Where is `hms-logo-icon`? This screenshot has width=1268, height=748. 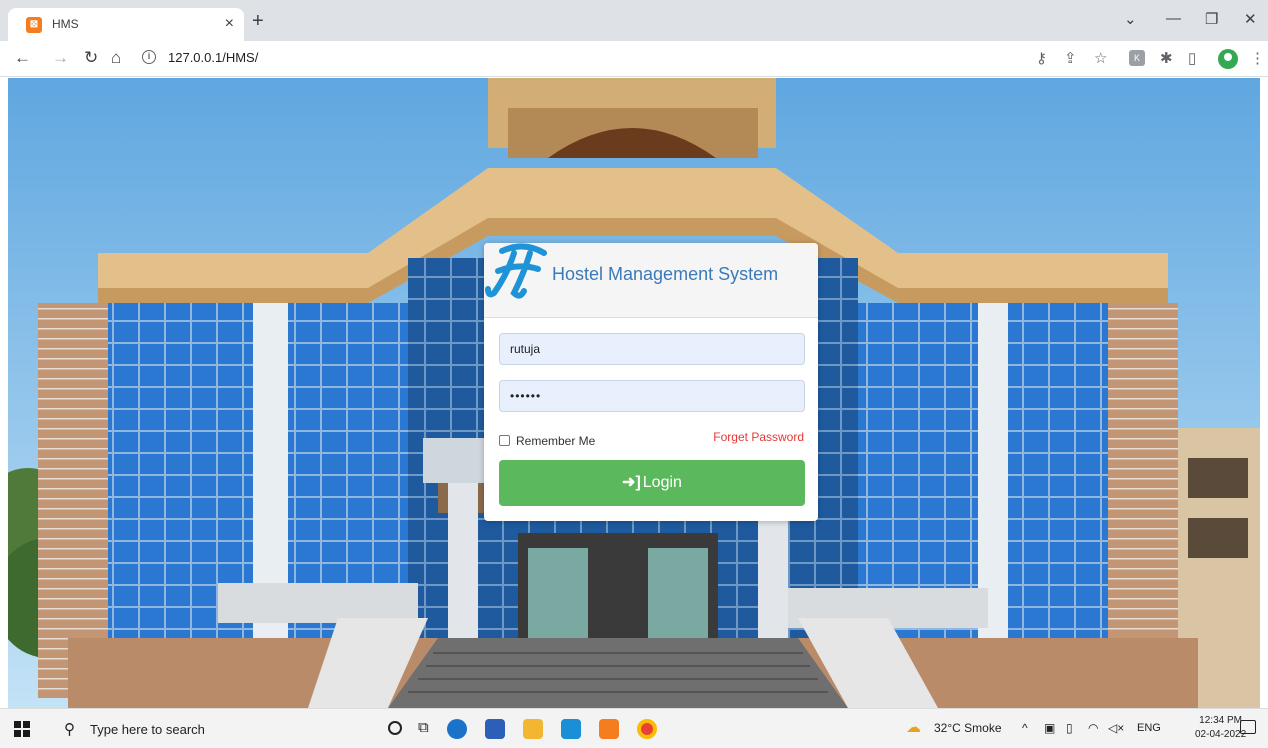
hms-logo-icon is located at coordinates (516, 271).